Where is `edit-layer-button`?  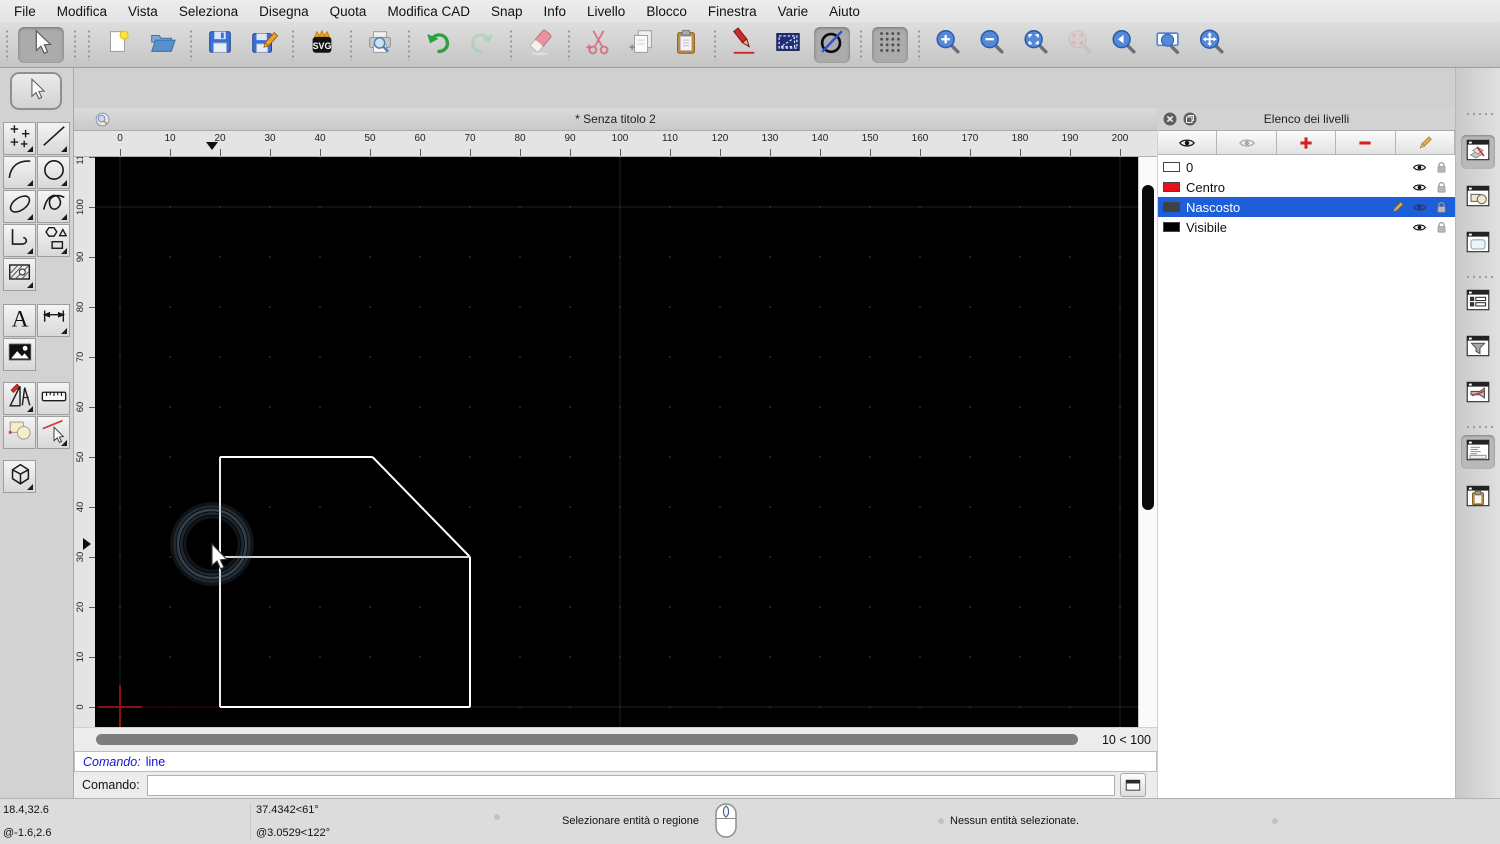
edit-layer-button is located at coordinates (1425, 143).